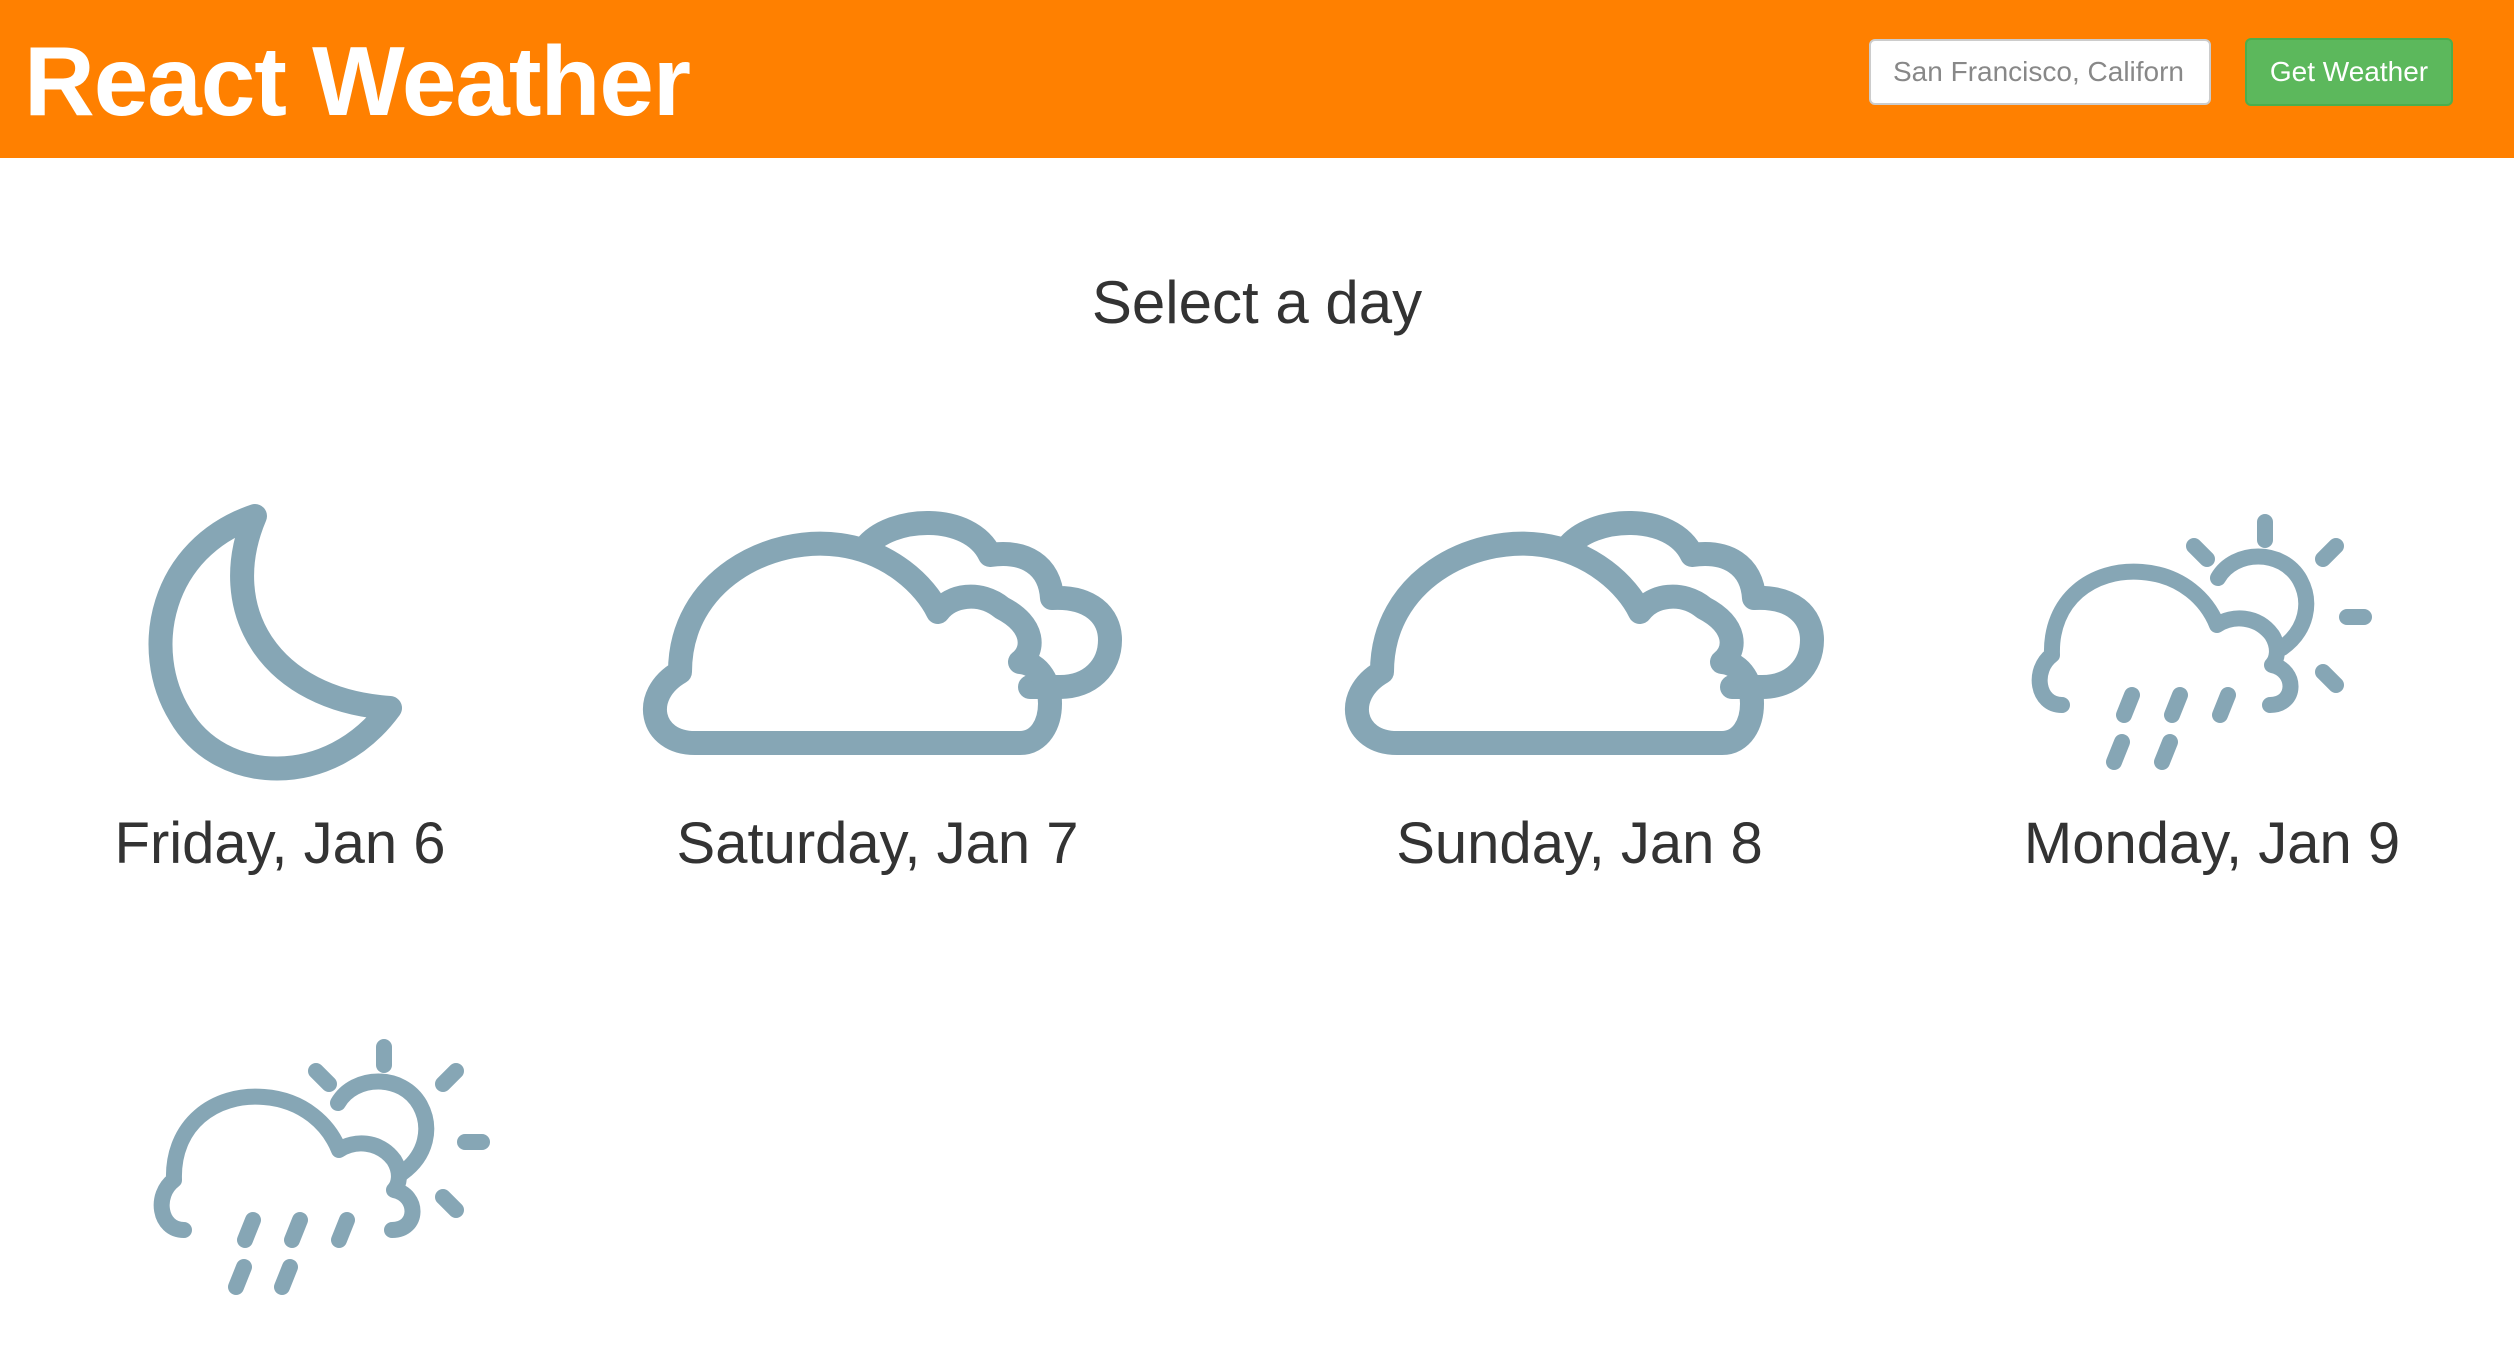  I want to click on day-label: Sunday, Jan 8, so click(1579, 843).